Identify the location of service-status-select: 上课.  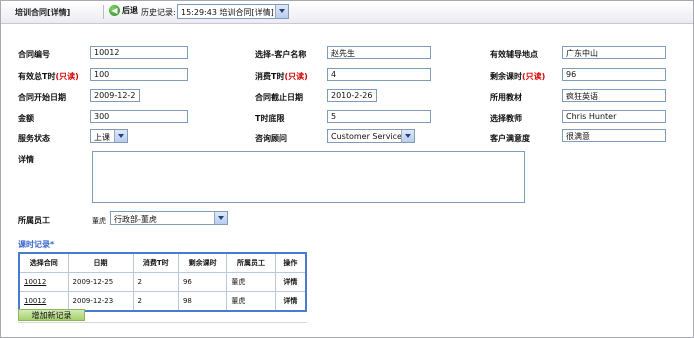
(109, 136).